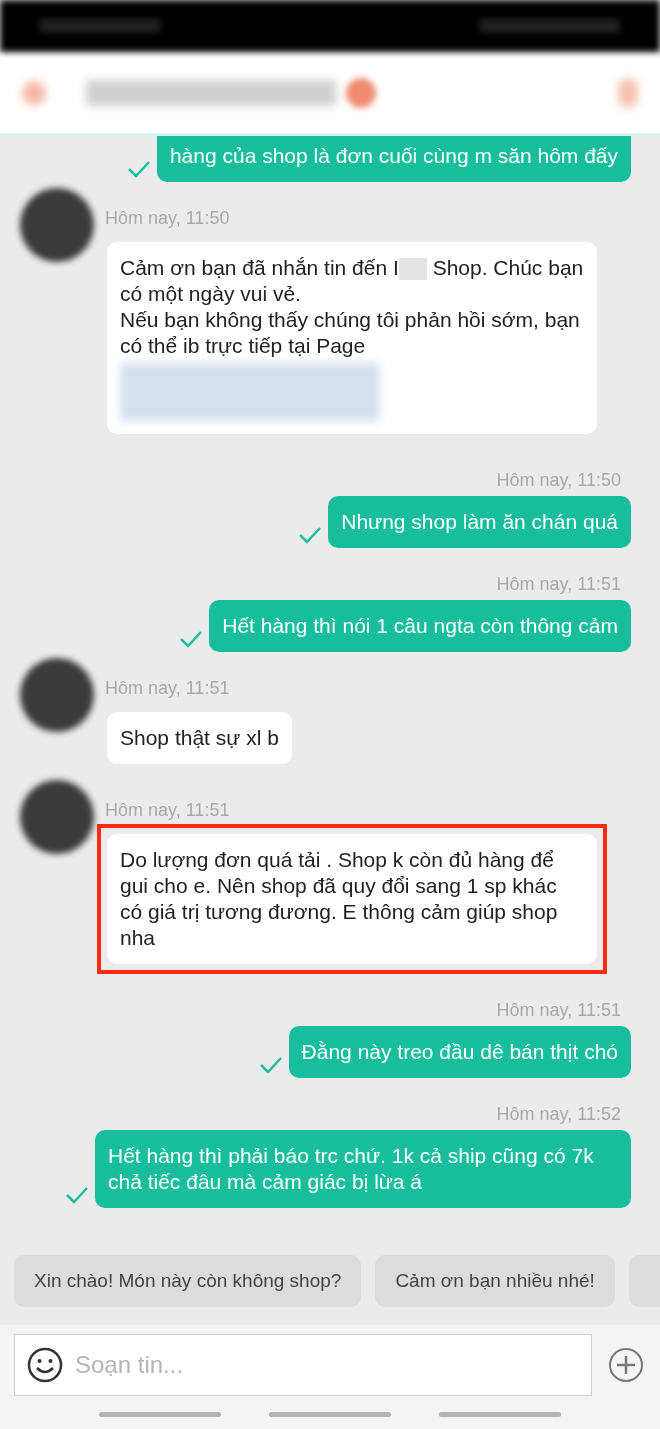 This screenshot has height=1429, width=660. Describe the element at coordinates (495, 1281) in the screenshot. I see `quick-reply-chip: Cảm ơn bạn nhiều nhé!` at that location.